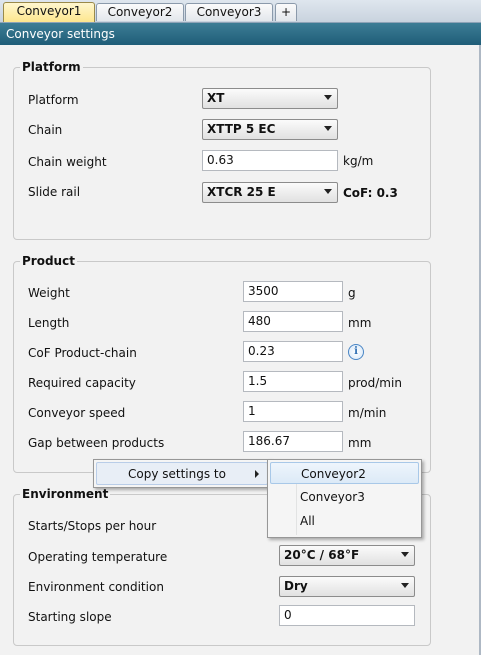  I want to click on context-menu: Copy settings to, so click(182, 473).